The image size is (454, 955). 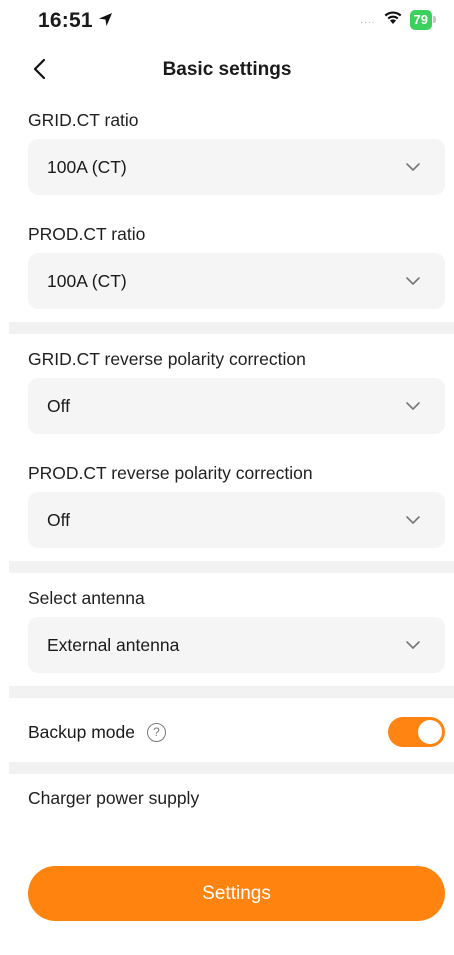 What do you see at coordinates (87, 234) in the screenshot?
I see `prod-ct-ratio-label: PROD.CT ratio` at bounding box center [87, 234].